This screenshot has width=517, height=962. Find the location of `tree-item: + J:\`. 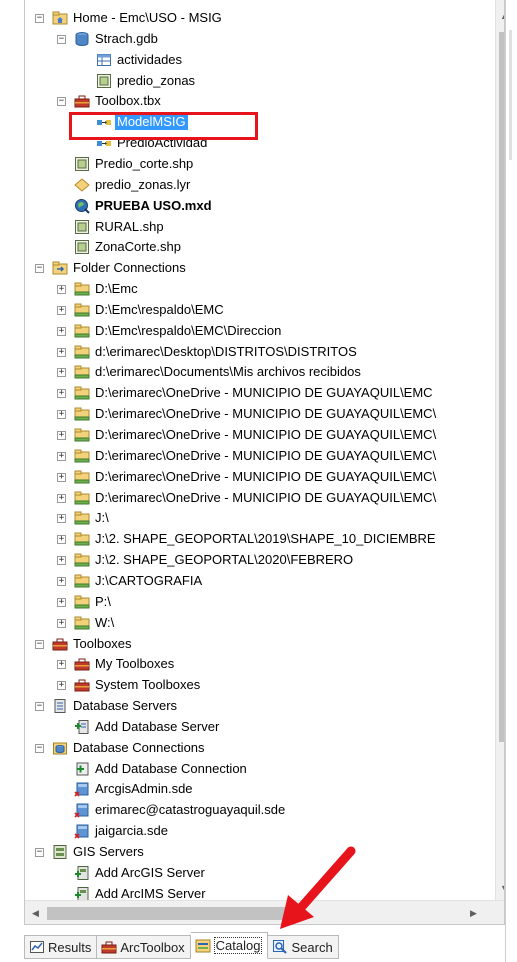

tree-item: + J:\ is located at coordinates (260, 518).